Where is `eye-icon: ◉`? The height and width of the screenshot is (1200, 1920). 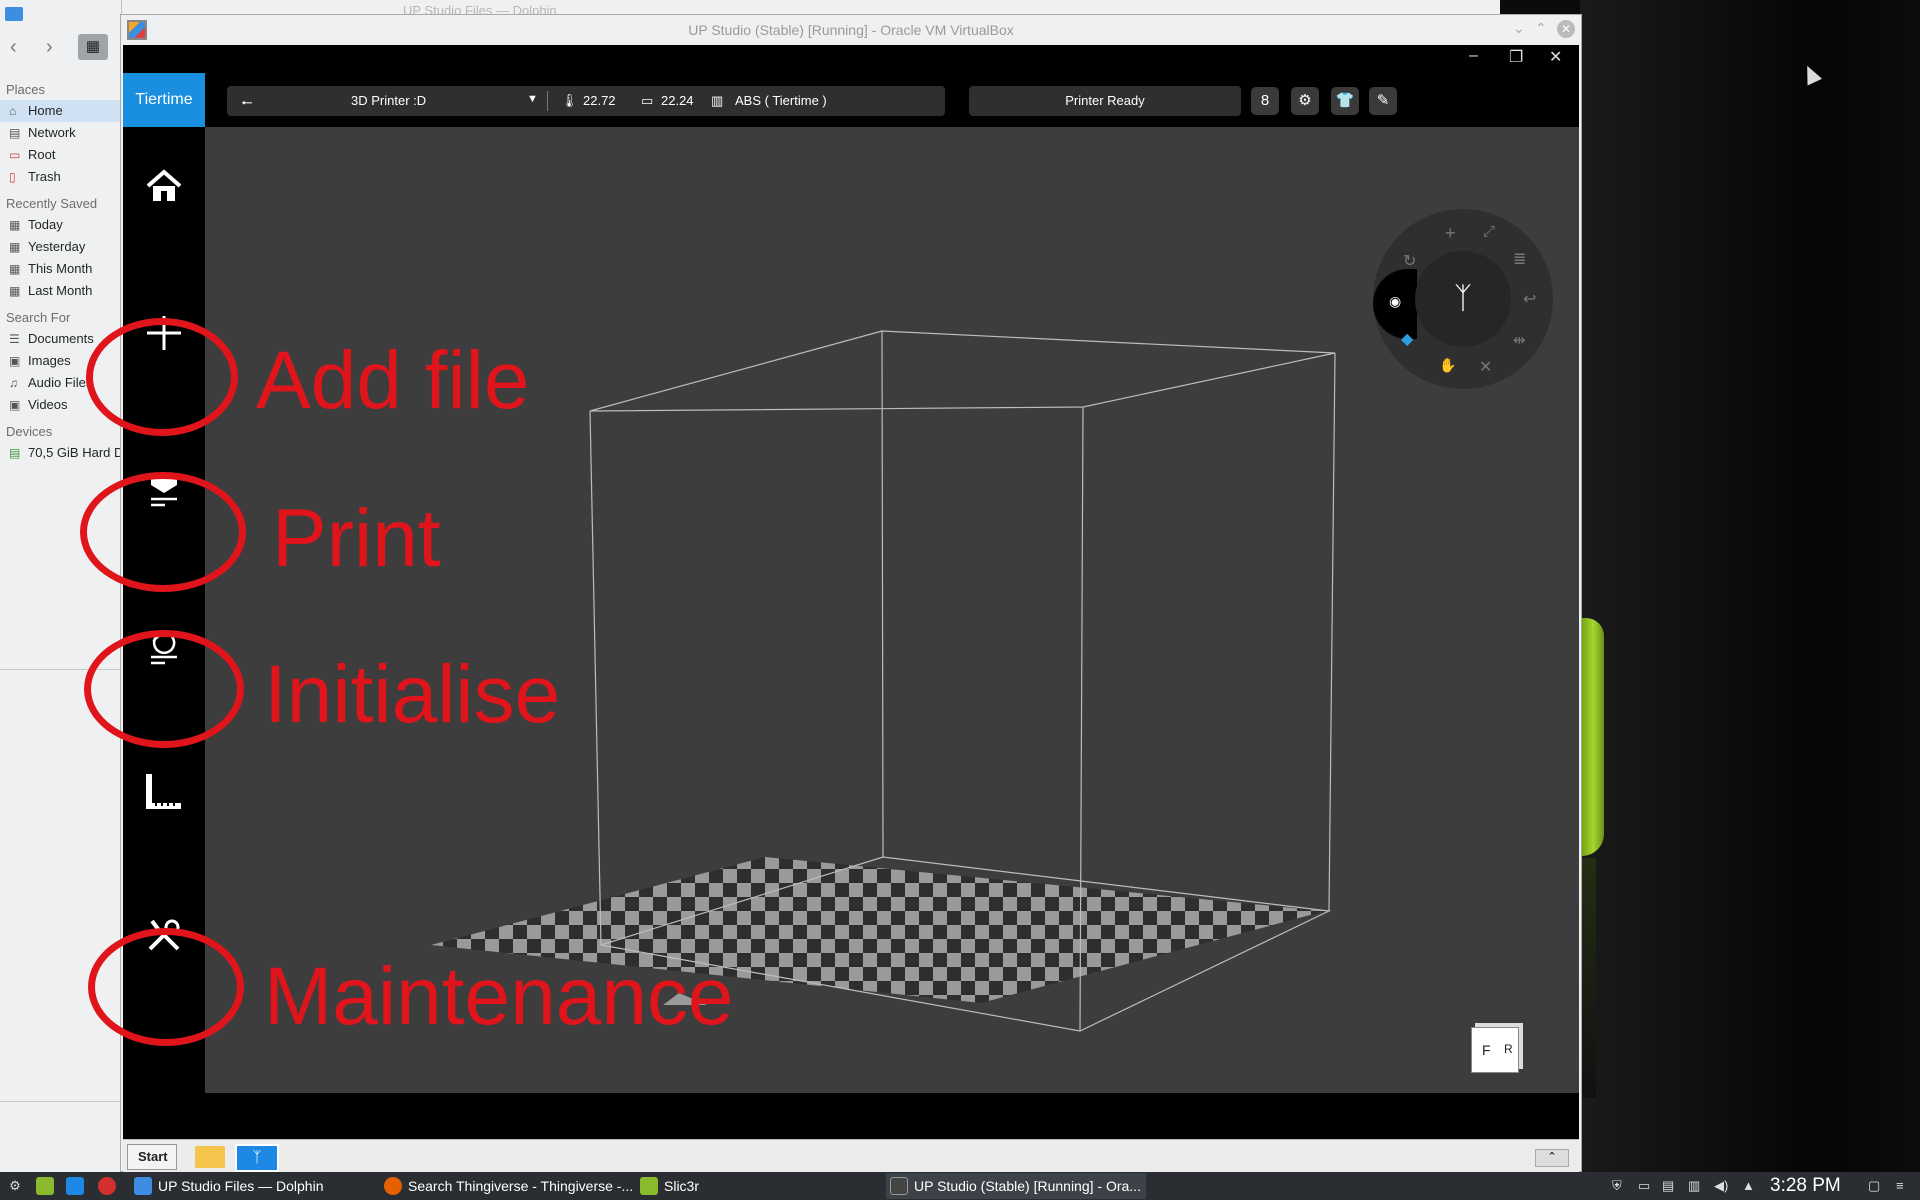 eye-icon: ◉ is located at coordinates (1395, 301).